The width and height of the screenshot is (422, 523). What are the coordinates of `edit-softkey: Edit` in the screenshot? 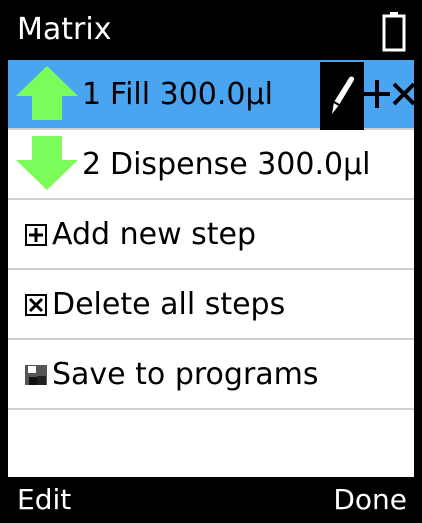 It's located at (44, 499).